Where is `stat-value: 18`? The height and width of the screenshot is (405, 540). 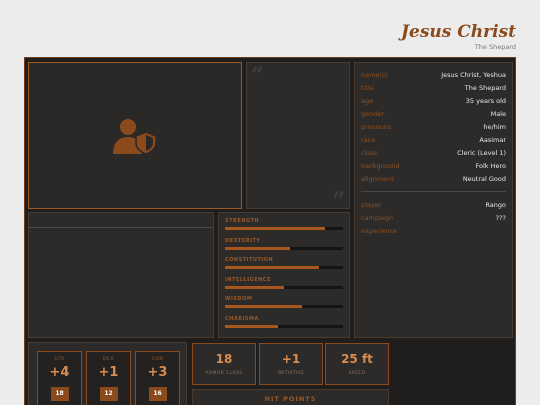 stat-value: 18 is located at coordinates (224, 359).